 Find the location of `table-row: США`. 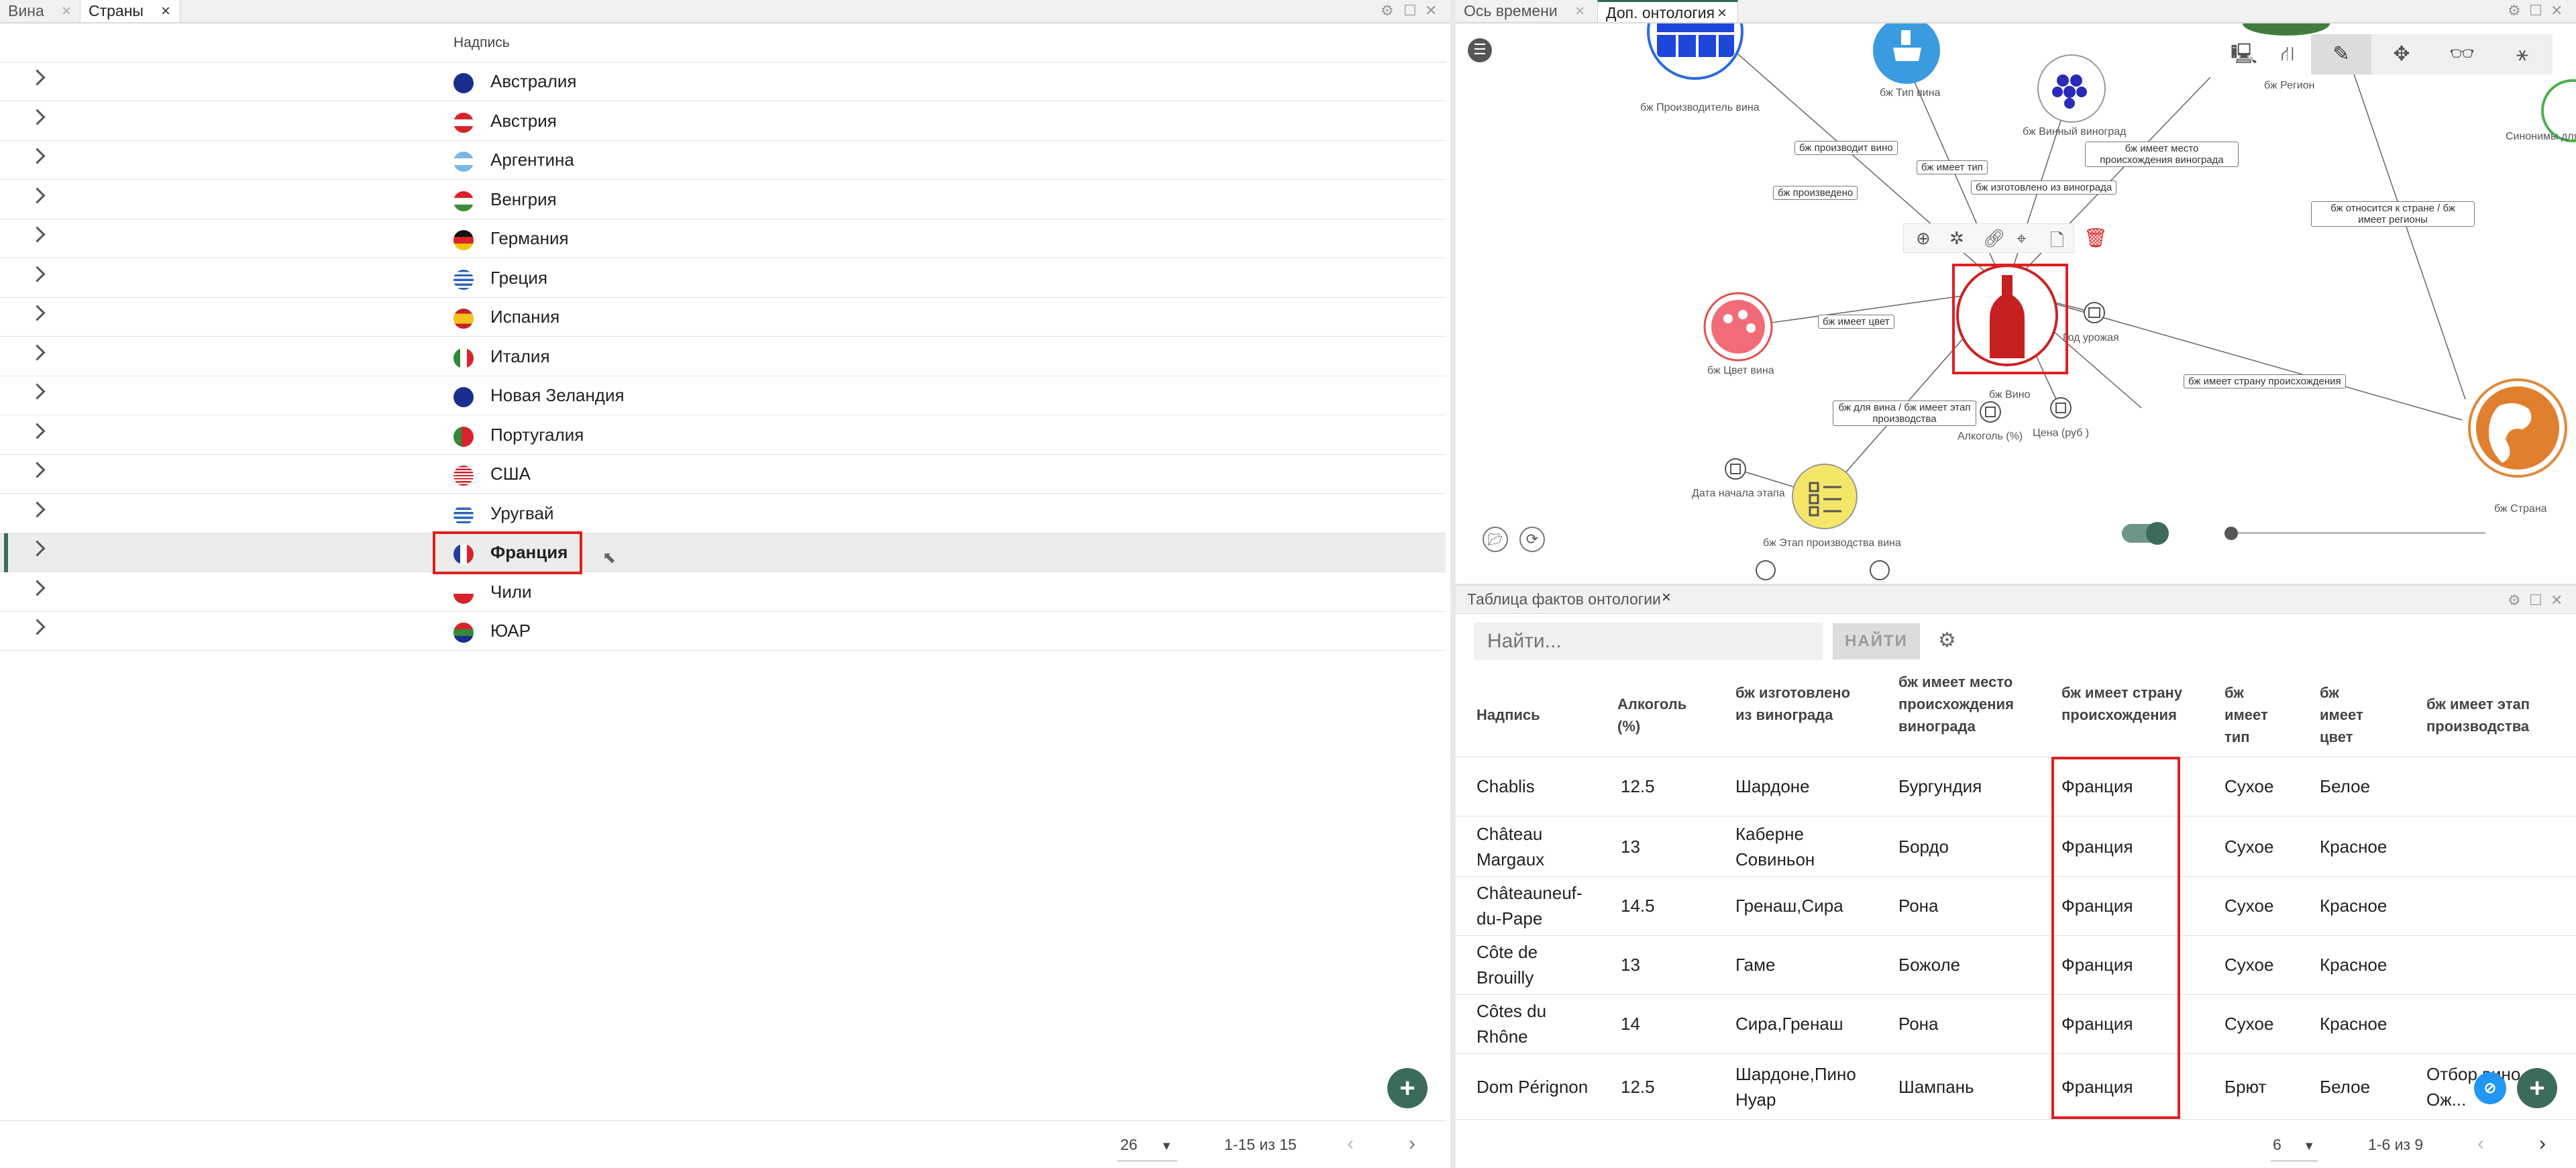

table-row: США is located at coordinates (723, 474).